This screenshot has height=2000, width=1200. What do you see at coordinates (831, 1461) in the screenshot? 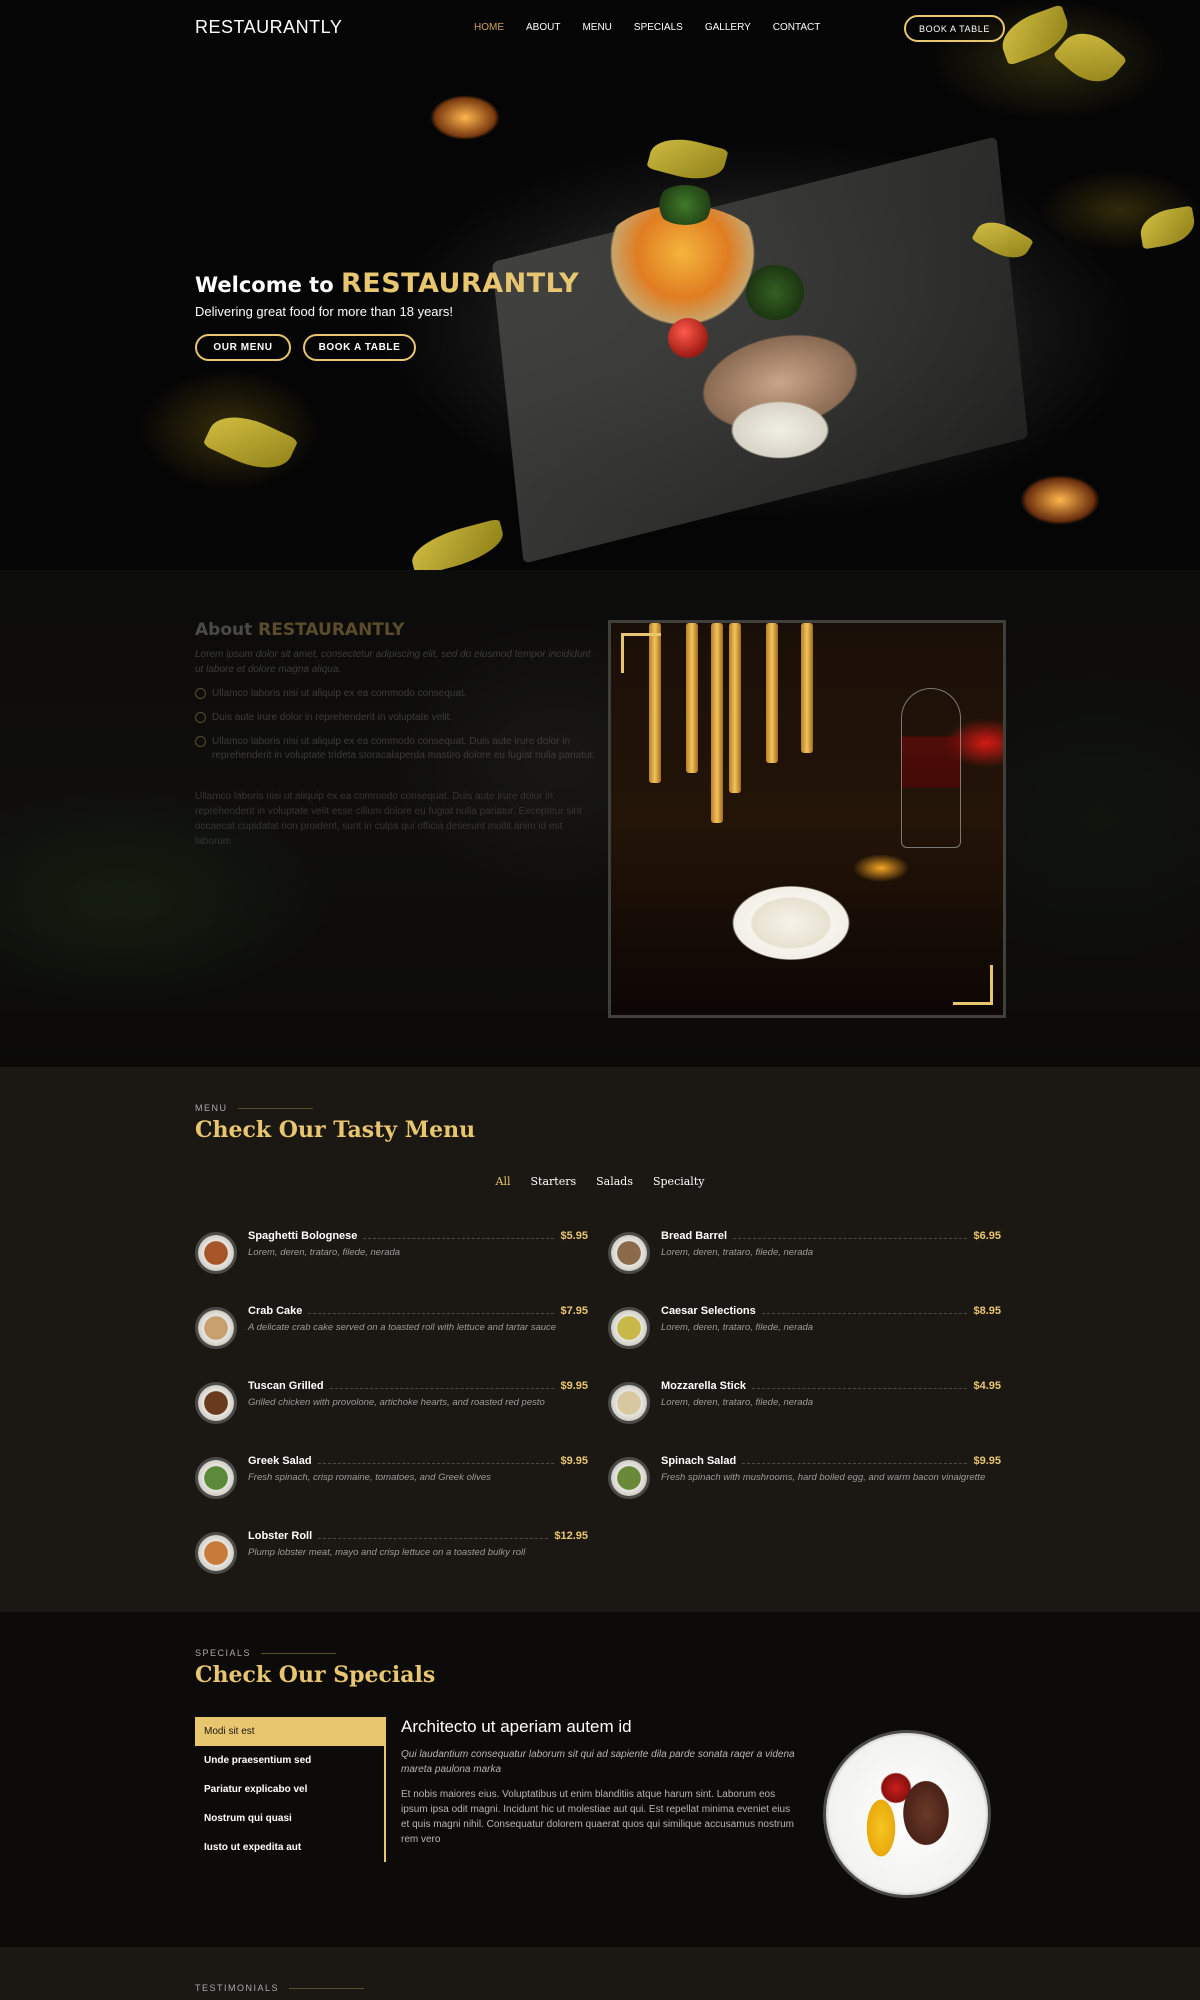
I see `menu-item-header: Spinach Salad $9.95` at bounding box center [831, 1461].